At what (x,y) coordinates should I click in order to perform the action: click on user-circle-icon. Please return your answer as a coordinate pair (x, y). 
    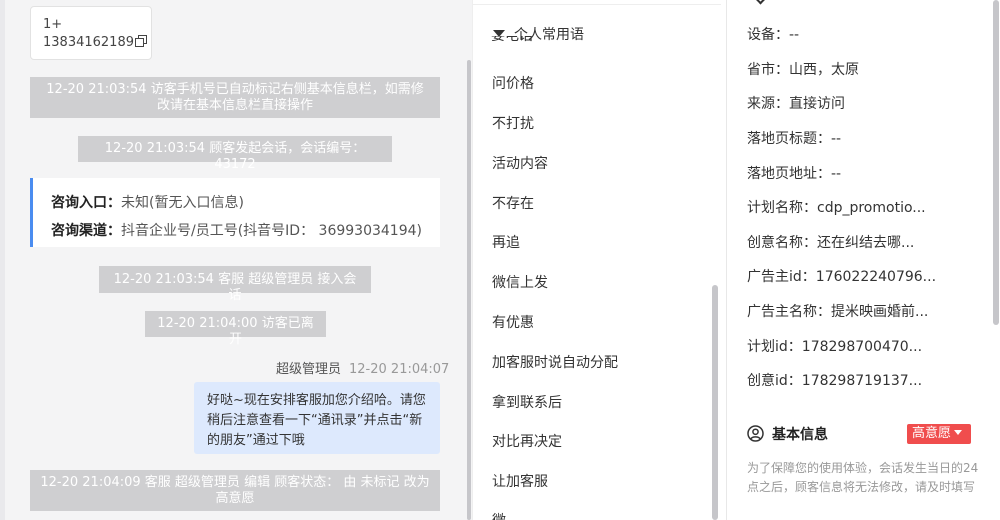
    Looking at the image, I should click on (755, 435).